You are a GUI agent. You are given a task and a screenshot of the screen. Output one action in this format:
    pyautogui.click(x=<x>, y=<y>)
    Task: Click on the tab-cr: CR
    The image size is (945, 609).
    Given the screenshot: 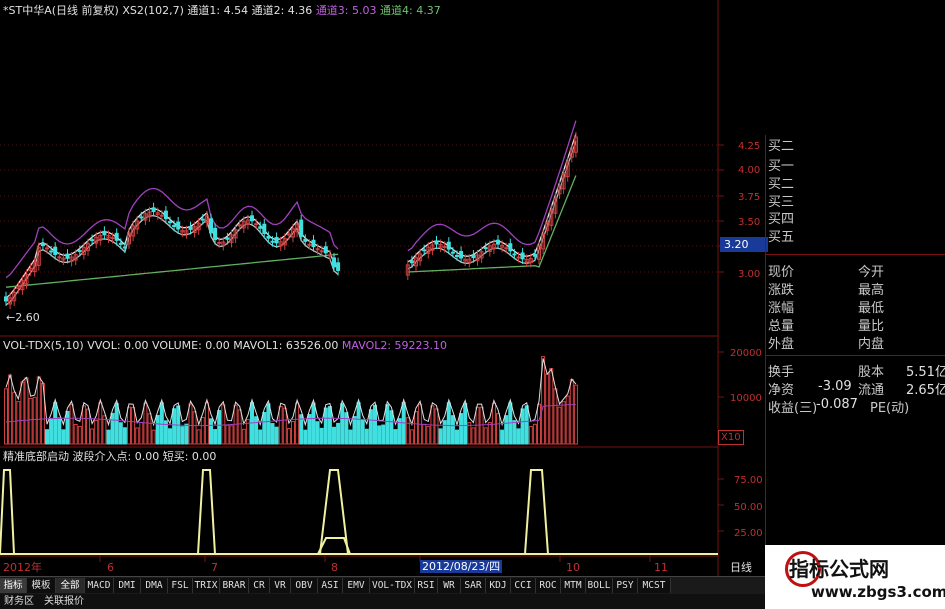 What is the action you would take?
    pyautogui.click(x=259, y=585)
    